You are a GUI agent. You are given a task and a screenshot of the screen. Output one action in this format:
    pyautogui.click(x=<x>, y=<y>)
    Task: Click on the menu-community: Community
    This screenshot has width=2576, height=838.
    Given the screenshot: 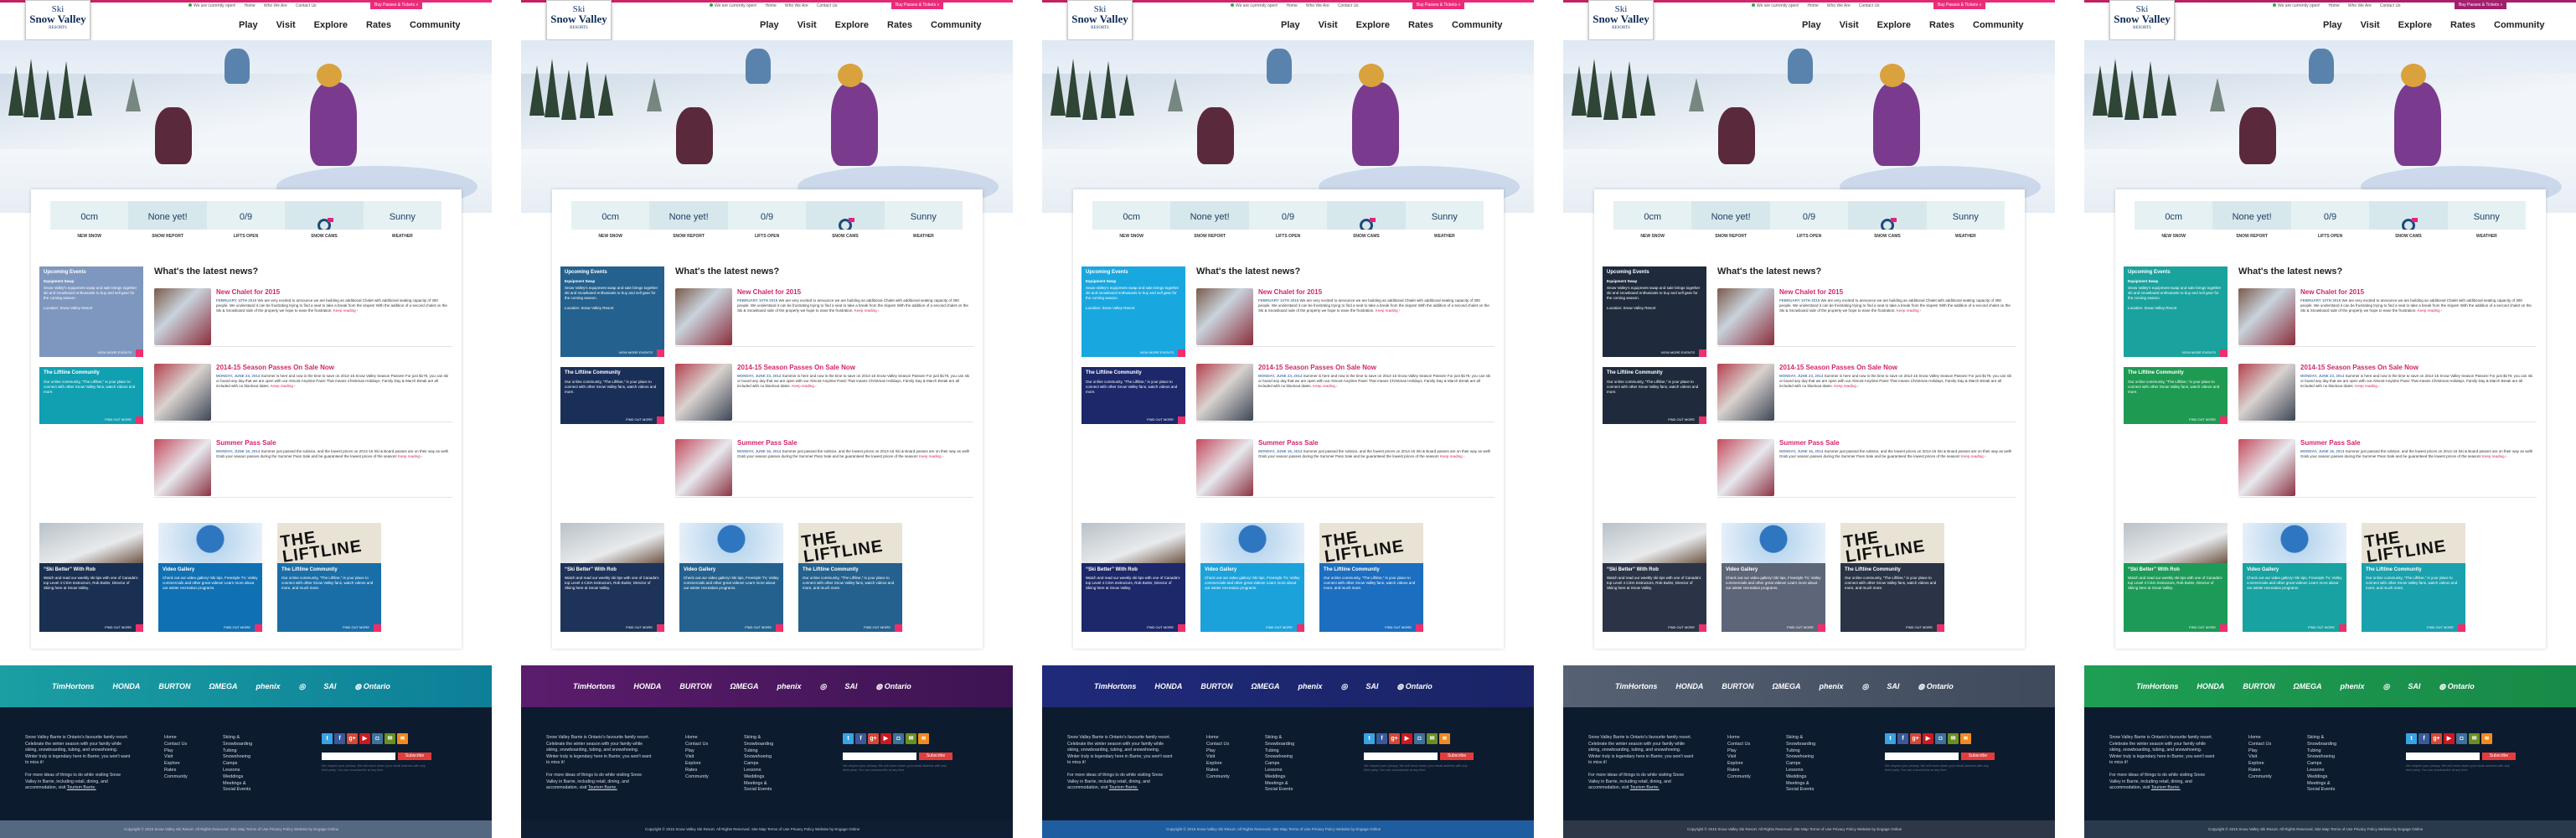 What is the action you would take?
    pyautogui.click(x=1998, y=25)
    